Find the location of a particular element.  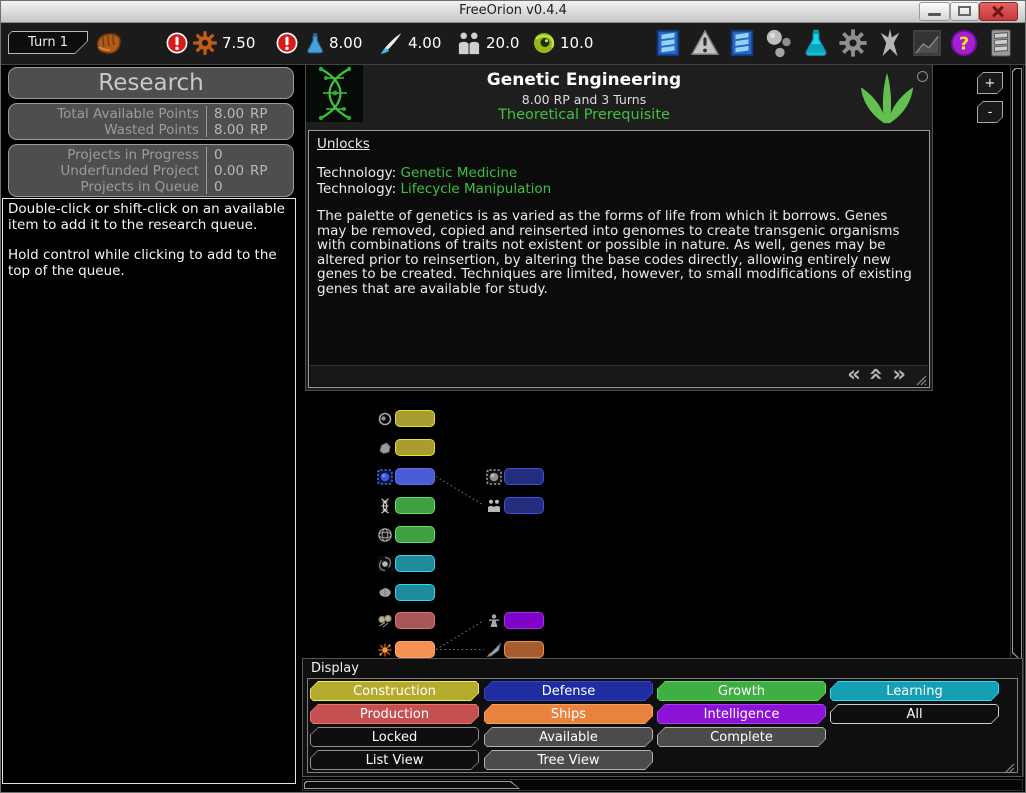

population-value: 20.0 is located at coordinates (503, 43).